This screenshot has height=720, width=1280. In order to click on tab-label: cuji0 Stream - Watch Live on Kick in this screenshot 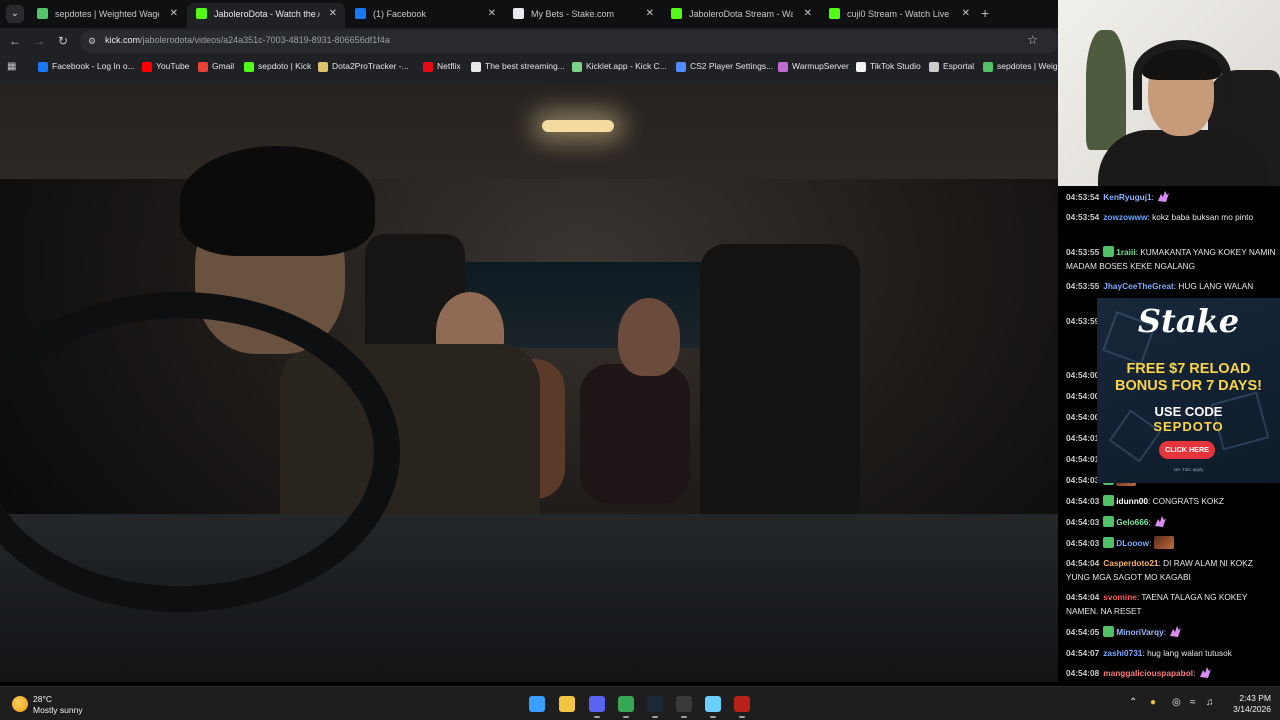, I will do `click(899, 14)`.